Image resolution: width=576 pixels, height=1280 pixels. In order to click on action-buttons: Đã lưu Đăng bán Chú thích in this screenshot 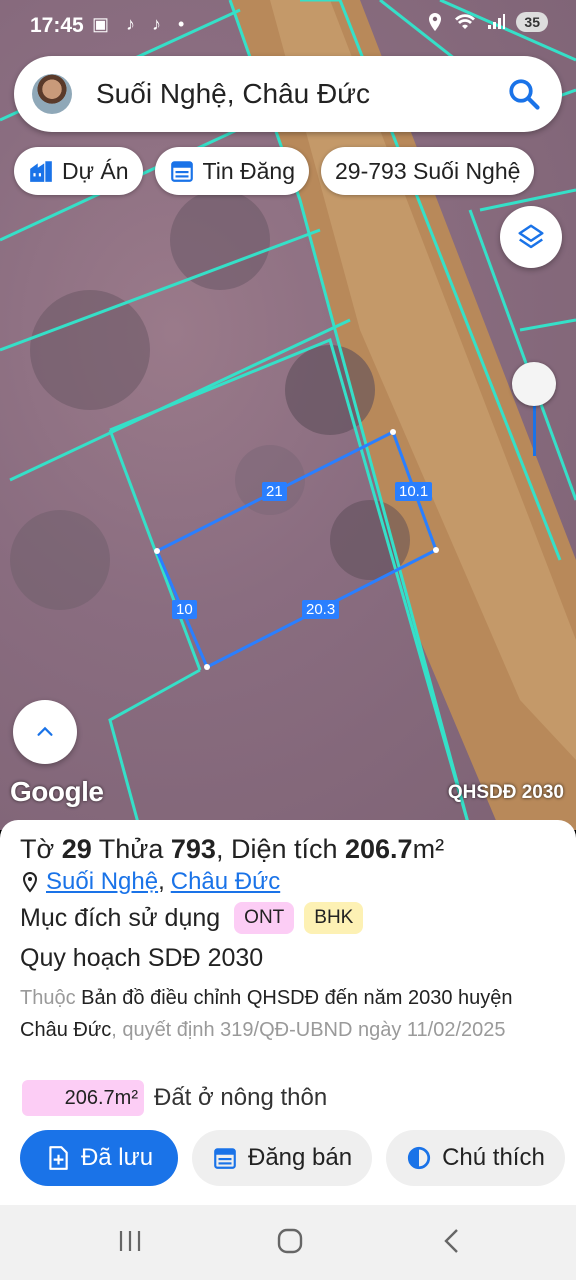, I will do `click(292, 1158)`.